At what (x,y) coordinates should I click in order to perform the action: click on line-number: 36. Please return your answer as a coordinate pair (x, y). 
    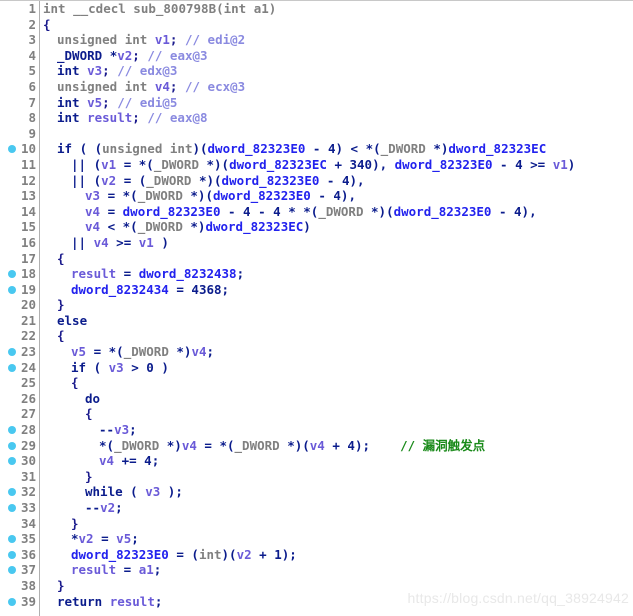
    Looking at the image, I should click on (19, 555).